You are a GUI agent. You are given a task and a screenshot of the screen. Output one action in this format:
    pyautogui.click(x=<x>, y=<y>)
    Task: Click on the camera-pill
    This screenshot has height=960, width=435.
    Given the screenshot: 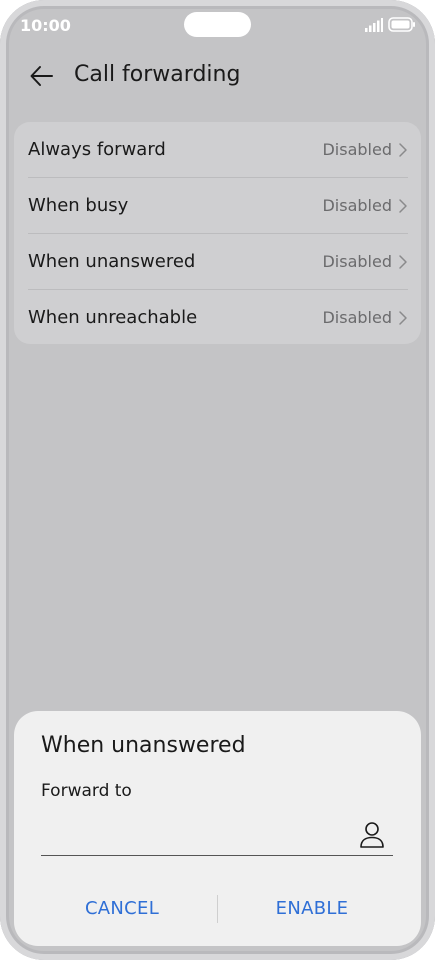 What is the action you would take?
    pyautogui.click(x=217, y=24)
    